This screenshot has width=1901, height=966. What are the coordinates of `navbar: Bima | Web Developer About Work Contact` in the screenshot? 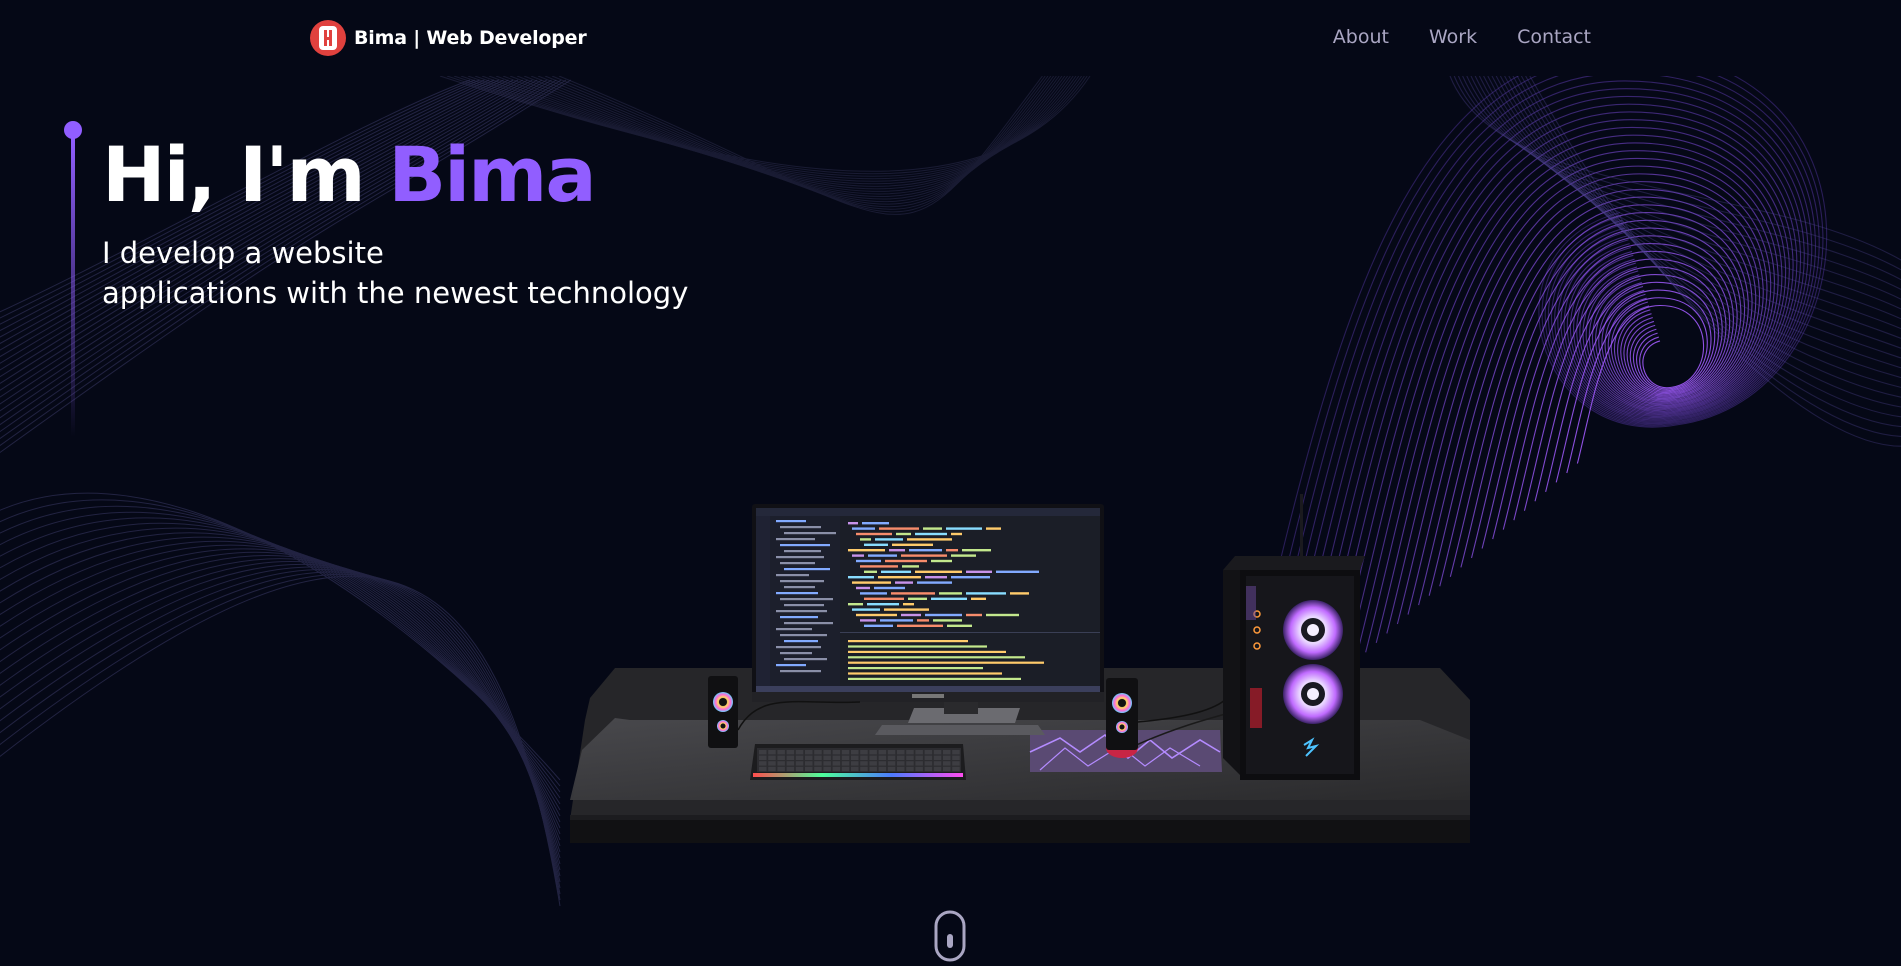 It's located at (950, 38).